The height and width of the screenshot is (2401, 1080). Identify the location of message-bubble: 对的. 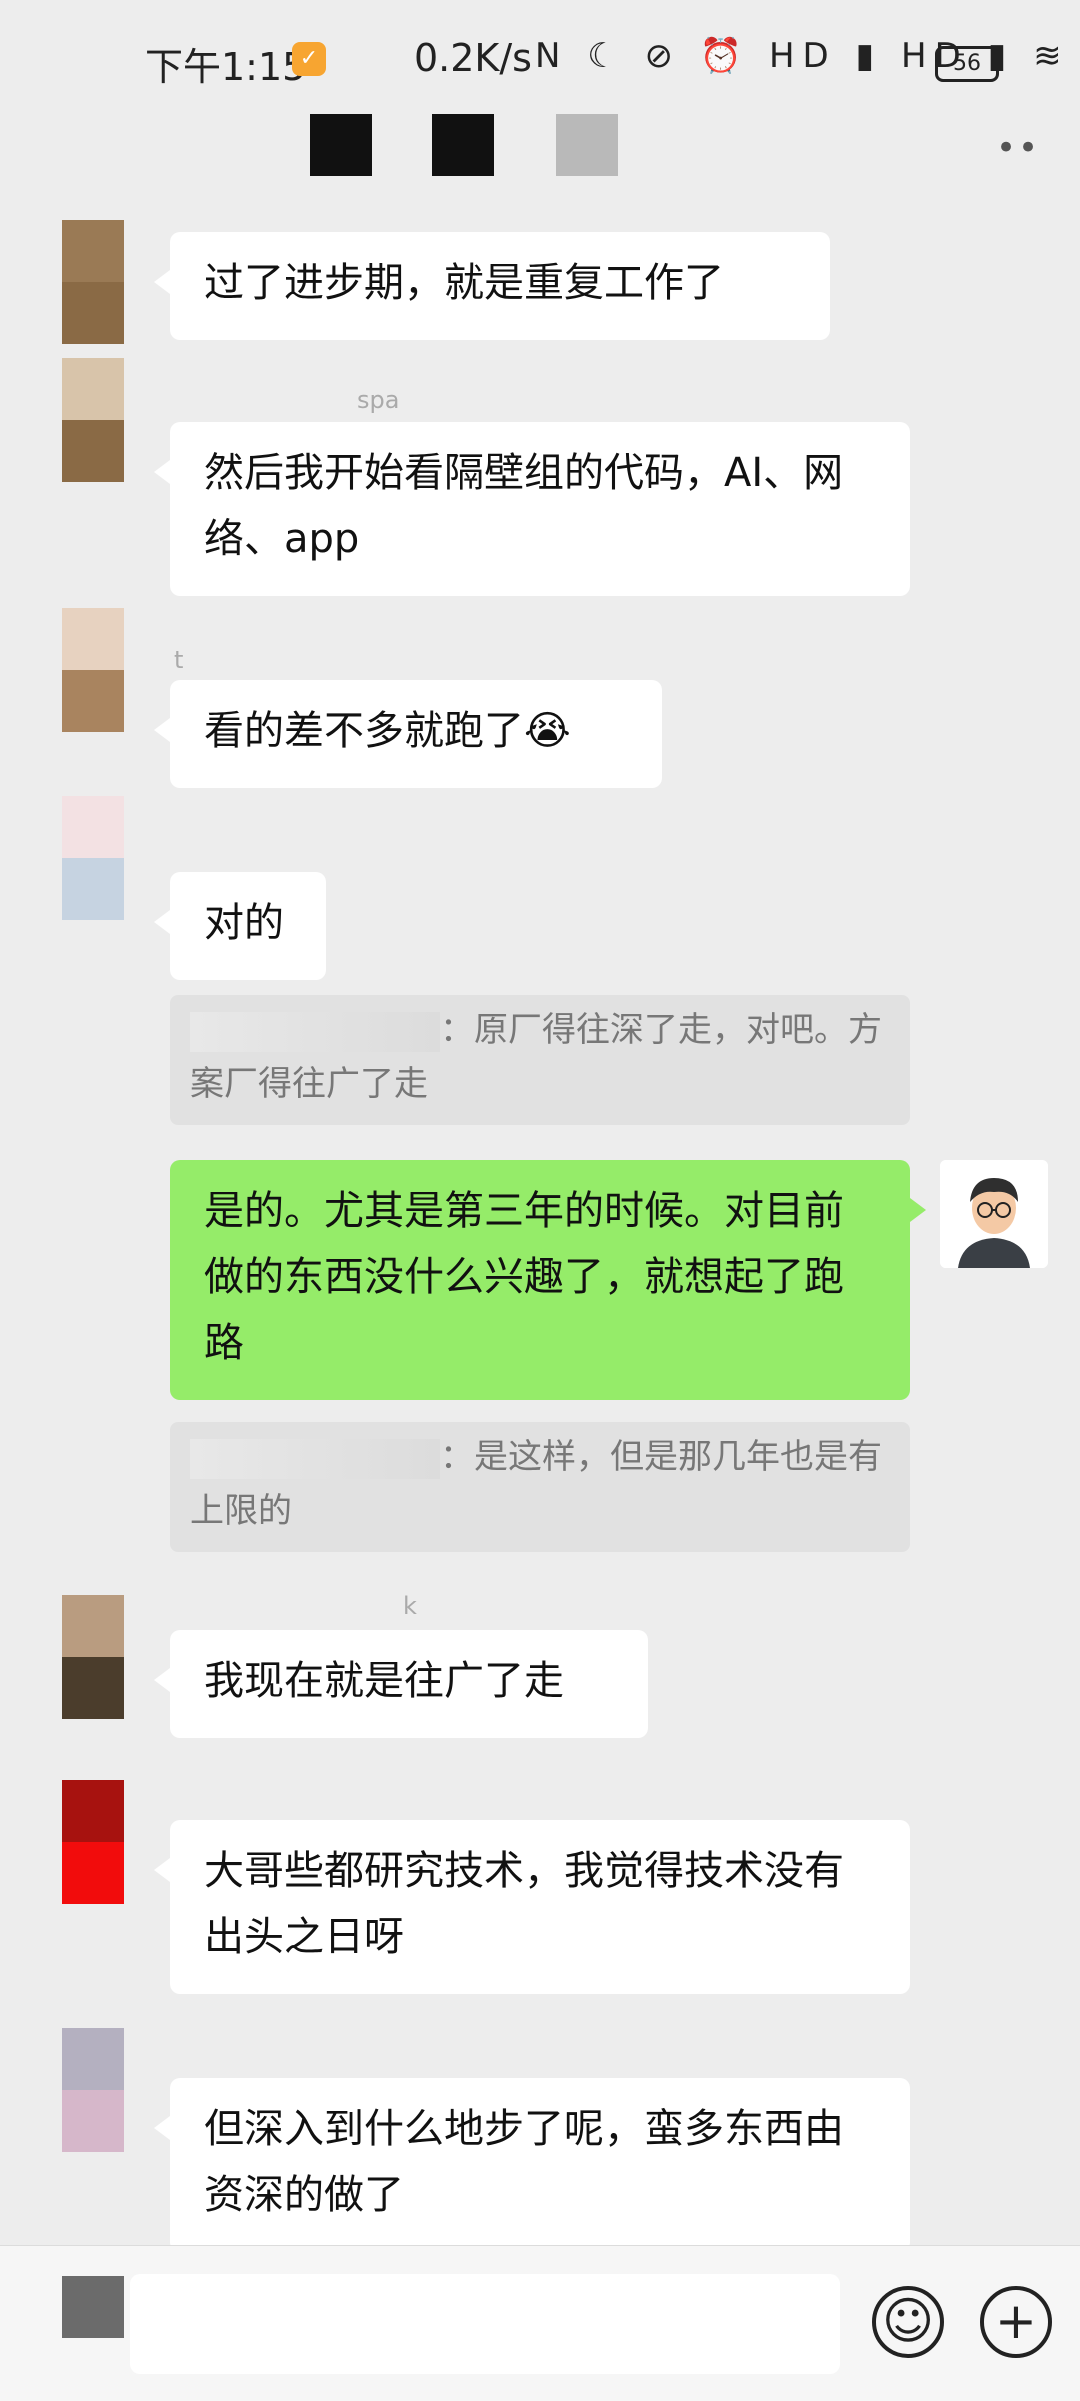
(240, 926).